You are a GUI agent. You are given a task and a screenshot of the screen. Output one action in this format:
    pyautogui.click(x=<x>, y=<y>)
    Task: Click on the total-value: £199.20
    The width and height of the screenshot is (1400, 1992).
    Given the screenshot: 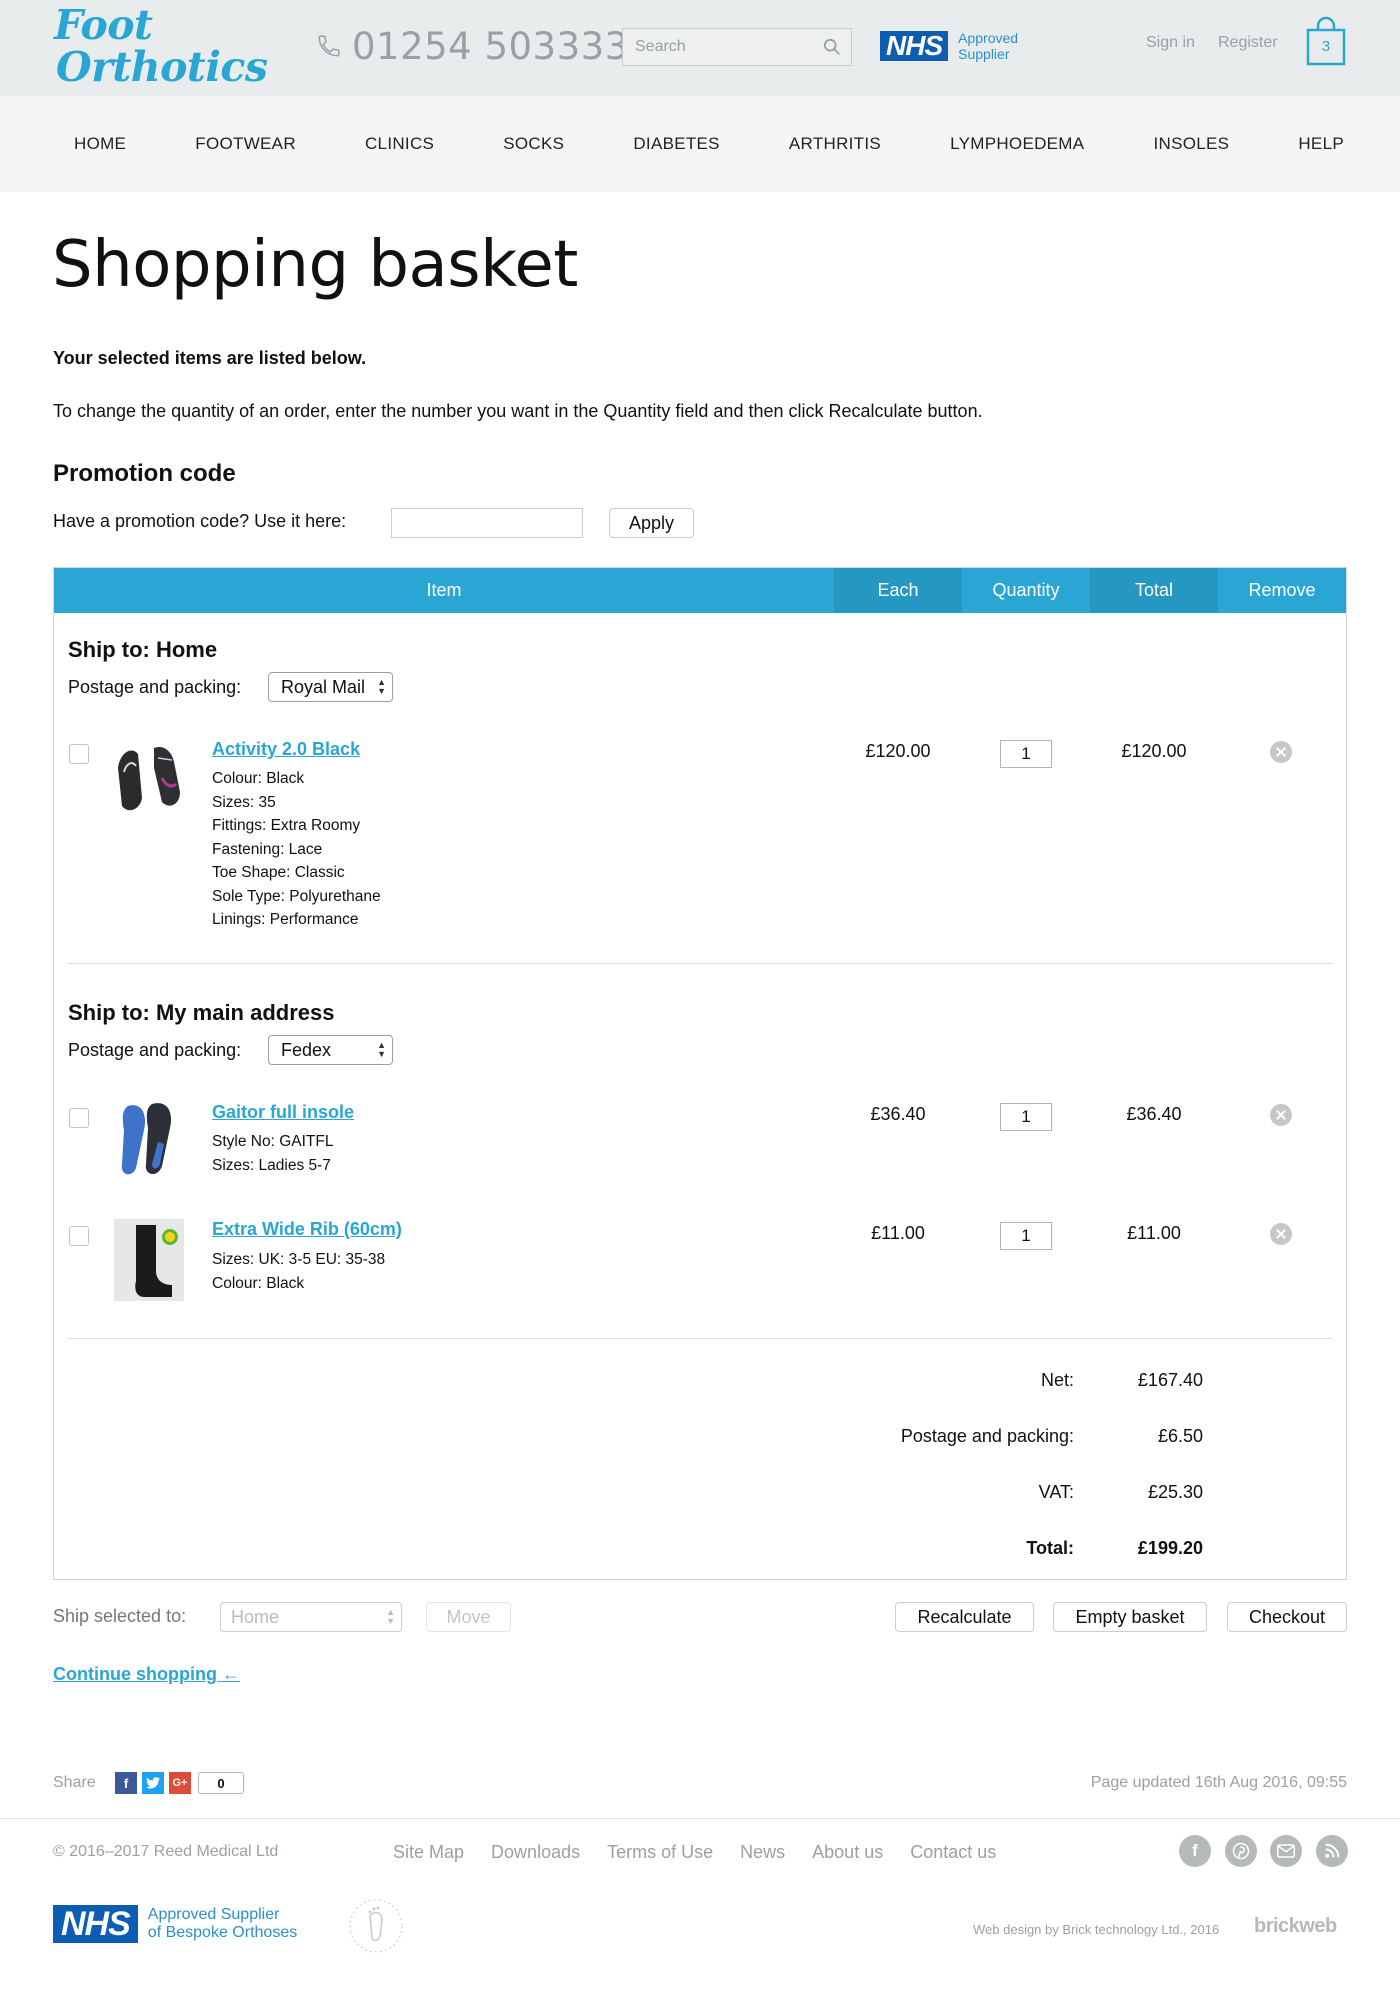 What is the action you would take?
    pyautogui.click(x=1170, y=1548)
    